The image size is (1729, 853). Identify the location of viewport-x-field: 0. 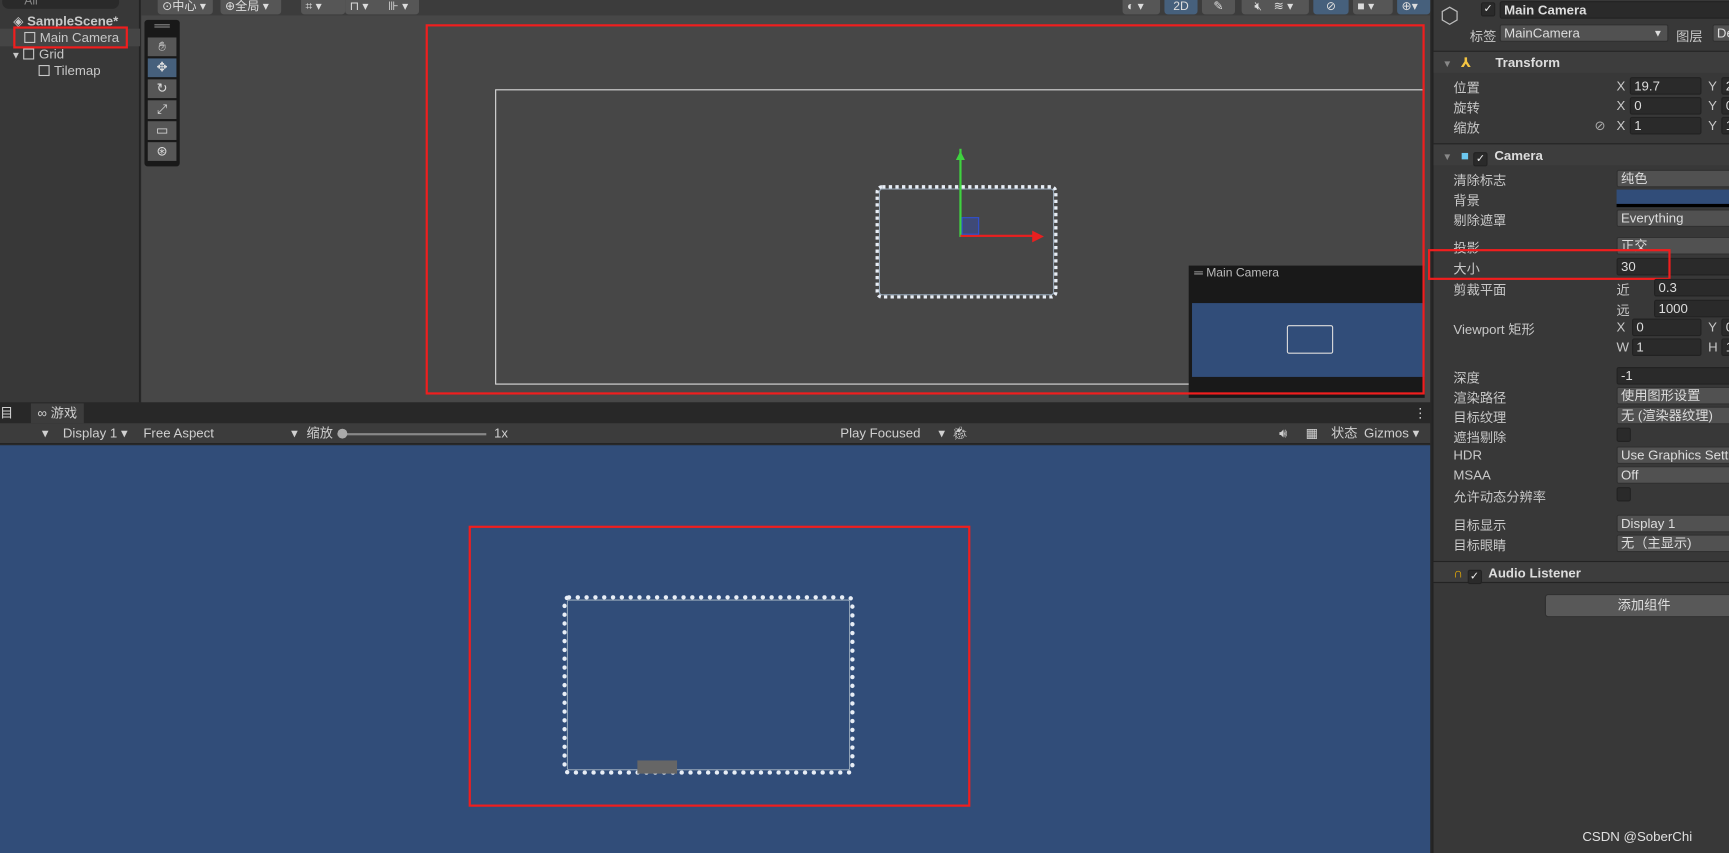
(1666, 327).